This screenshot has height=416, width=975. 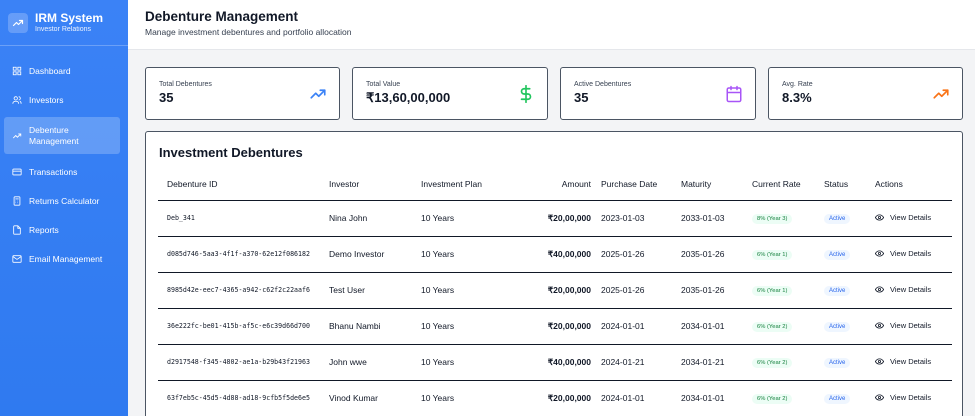 I want to click on investor-name: Vinod Kumar, so click(x=375, y=398).